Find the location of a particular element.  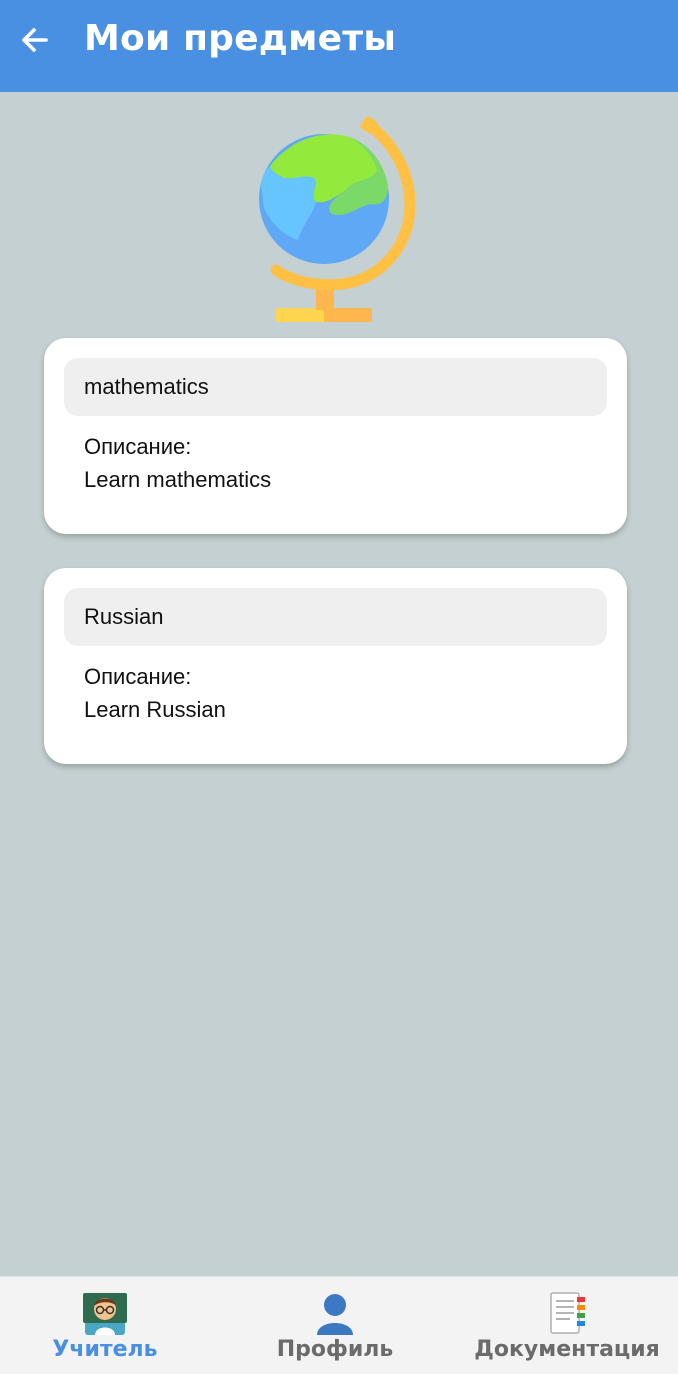

subject-description-block: Описание: Learn Russian is located at coordinates (155, 693).